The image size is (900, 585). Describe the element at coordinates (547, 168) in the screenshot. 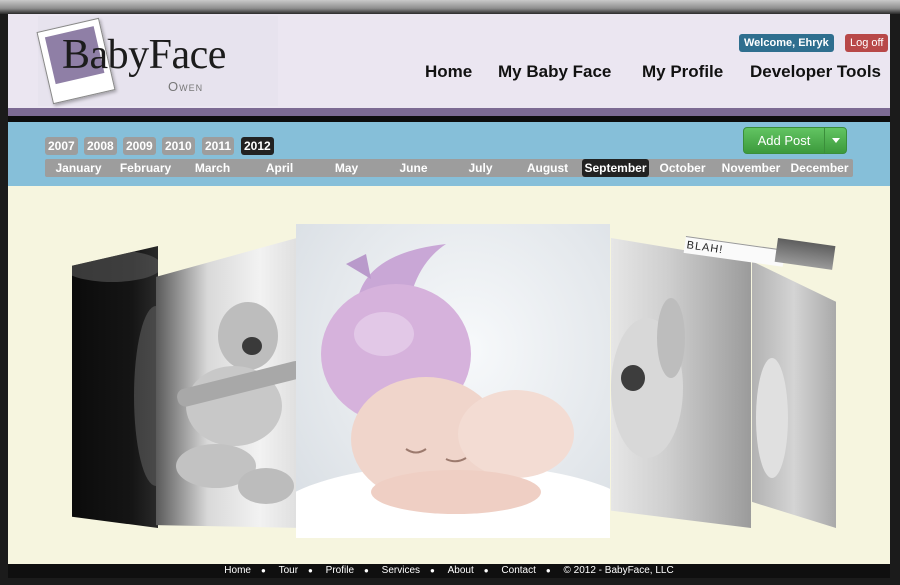

I see `month-tab-august: August` at that location.